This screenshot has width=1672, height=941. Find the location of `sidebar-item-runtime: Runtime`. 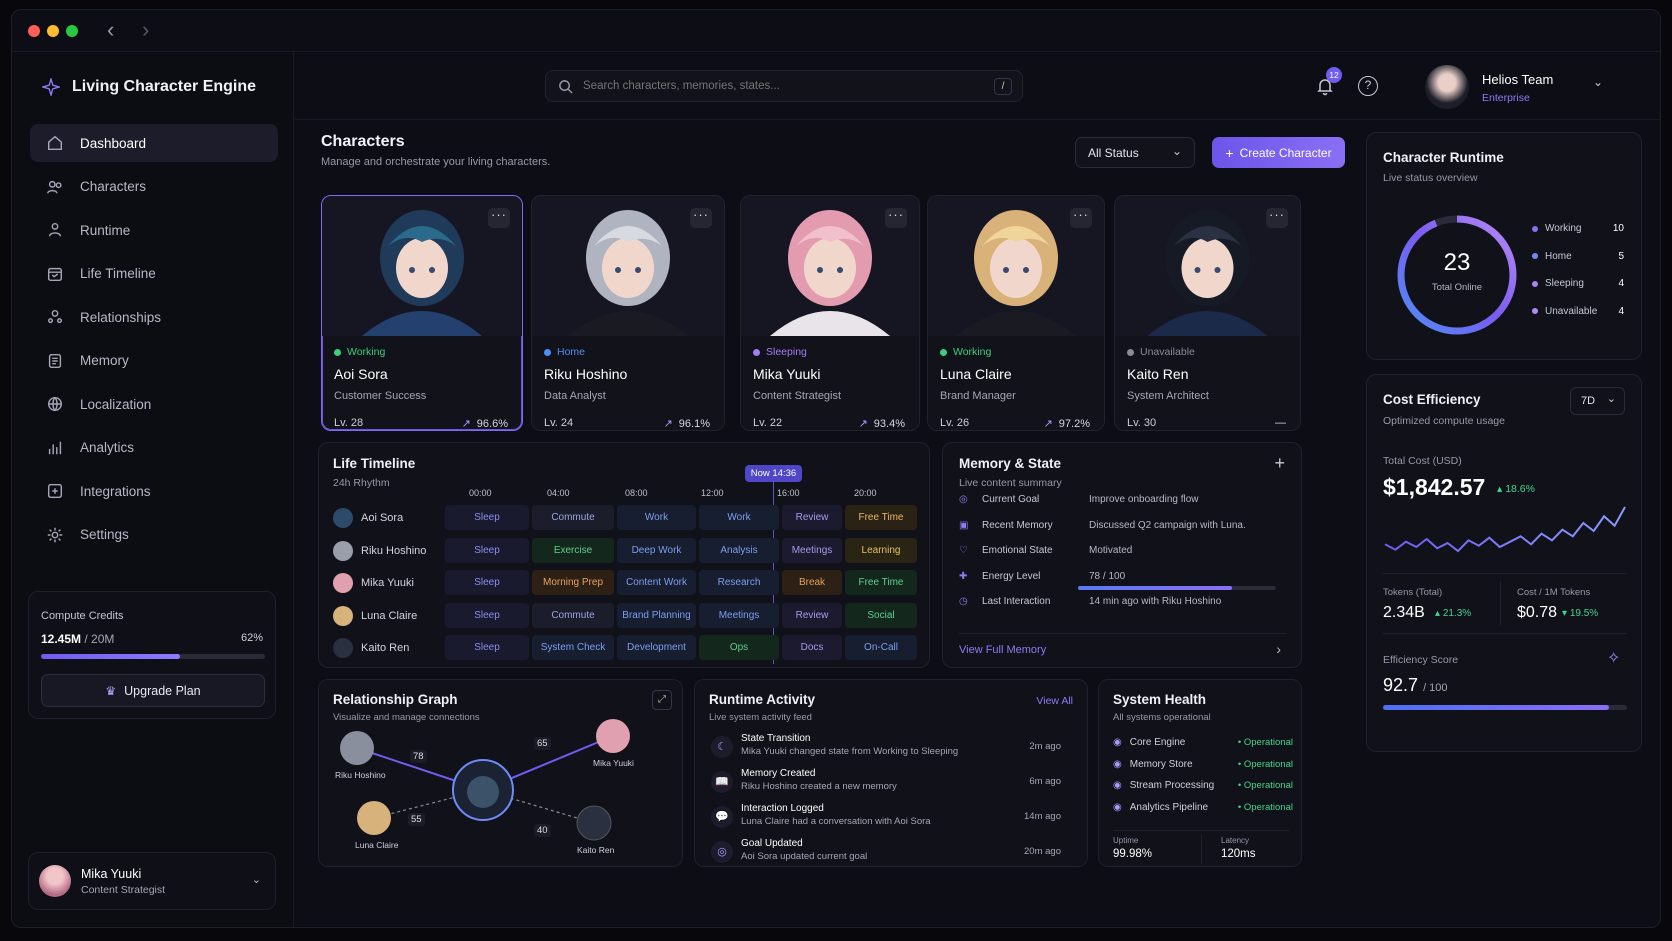

sidebar-item-runtime: Runtime is located at coordinates (154, 230).